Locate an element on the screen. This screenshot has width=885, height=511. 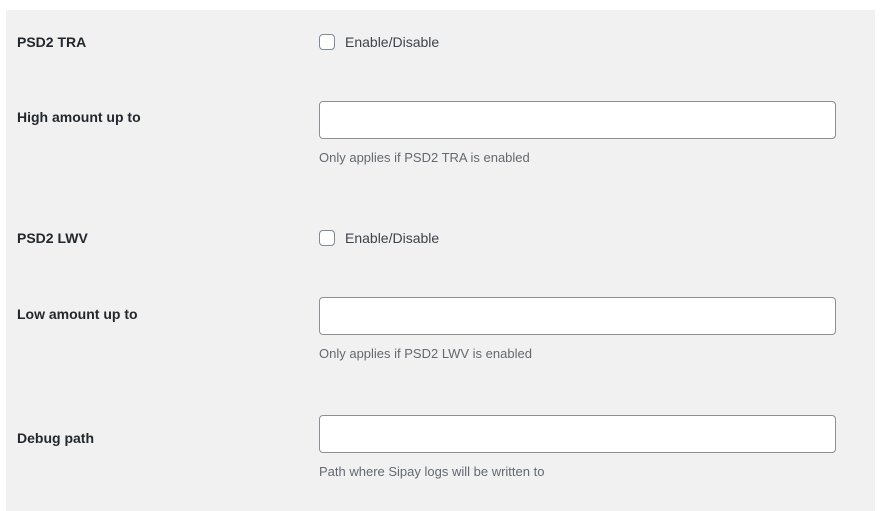
psd2-lwv-label: PSD2 LWV is located at coordinates (52, 238).